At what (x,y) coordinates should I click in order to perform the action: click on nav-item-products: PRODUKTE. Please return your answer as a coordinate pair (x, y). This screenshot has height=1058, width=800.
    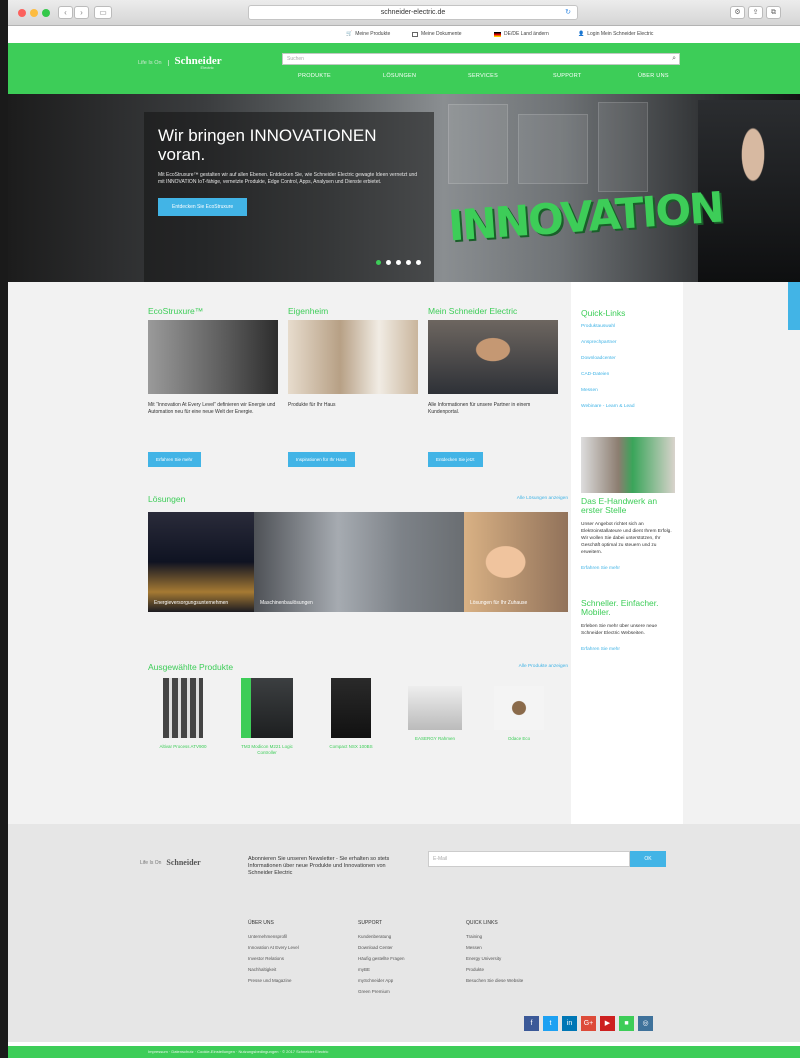
    Looking at the image, I should click on (340, 76).